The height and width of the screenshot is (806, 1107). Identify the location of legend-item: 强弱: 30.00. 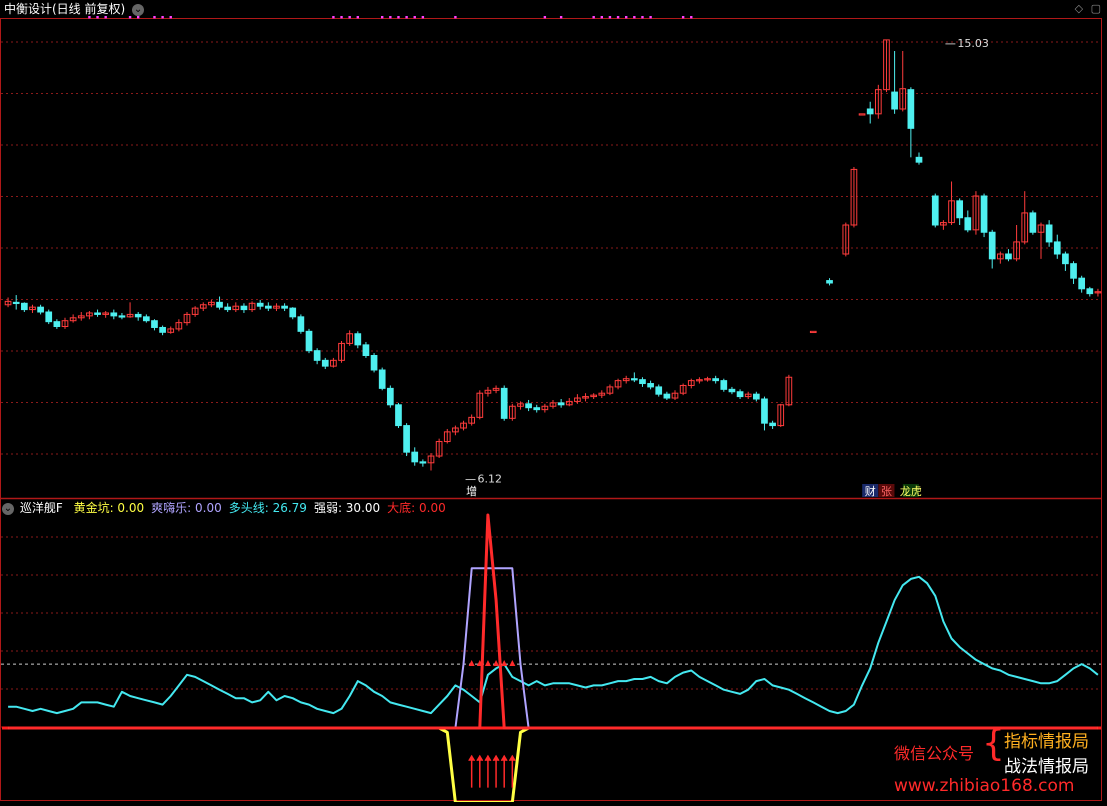
(347, 508).